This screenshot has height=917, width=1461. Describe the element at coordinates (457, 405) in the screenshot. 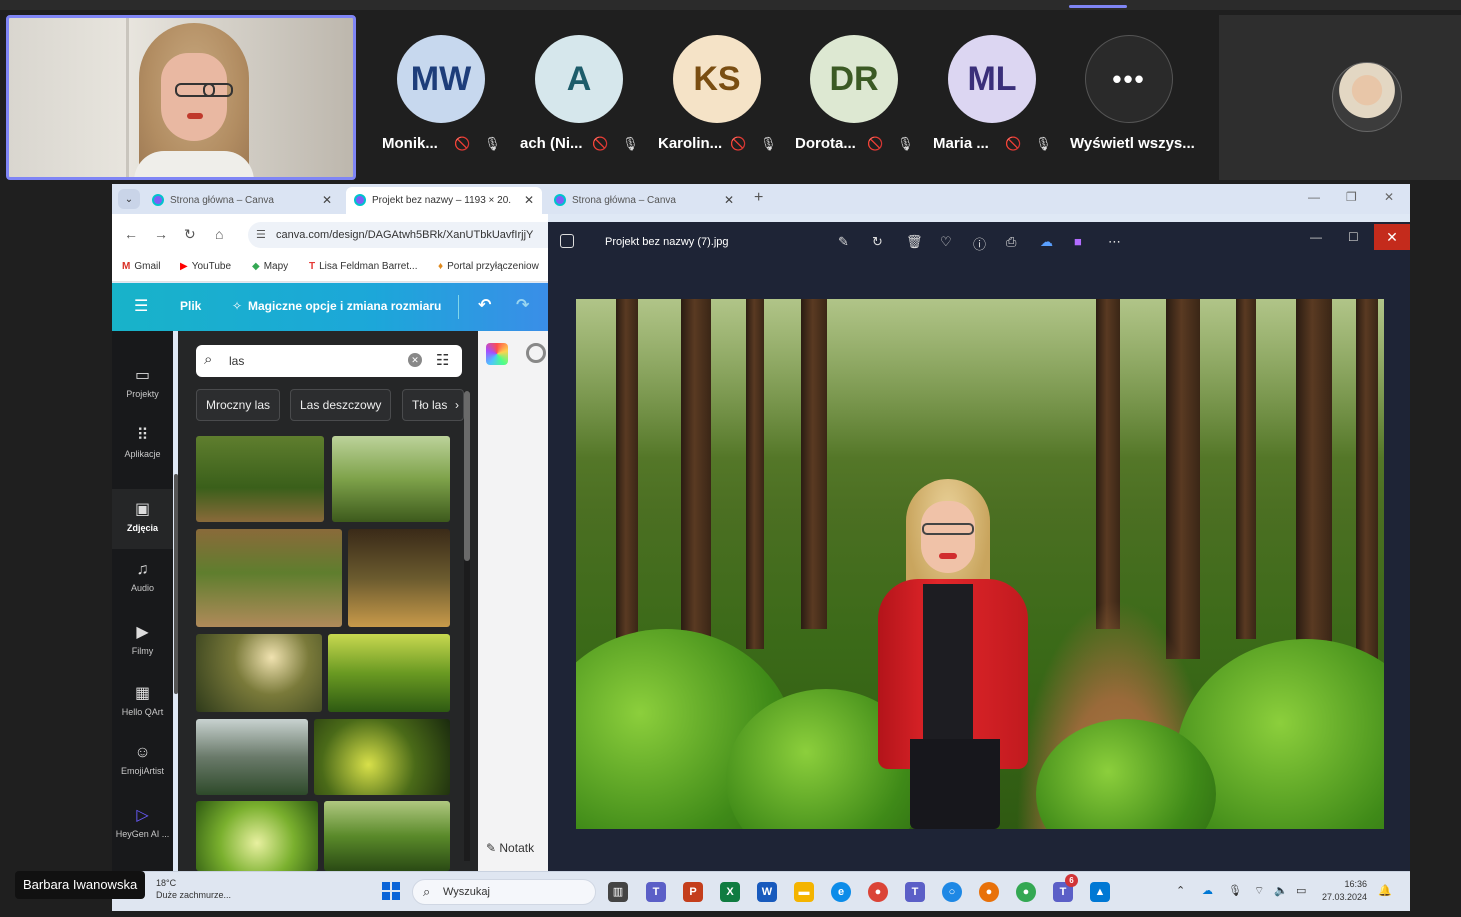

I see `chevron-right-icon: ›` at that location.